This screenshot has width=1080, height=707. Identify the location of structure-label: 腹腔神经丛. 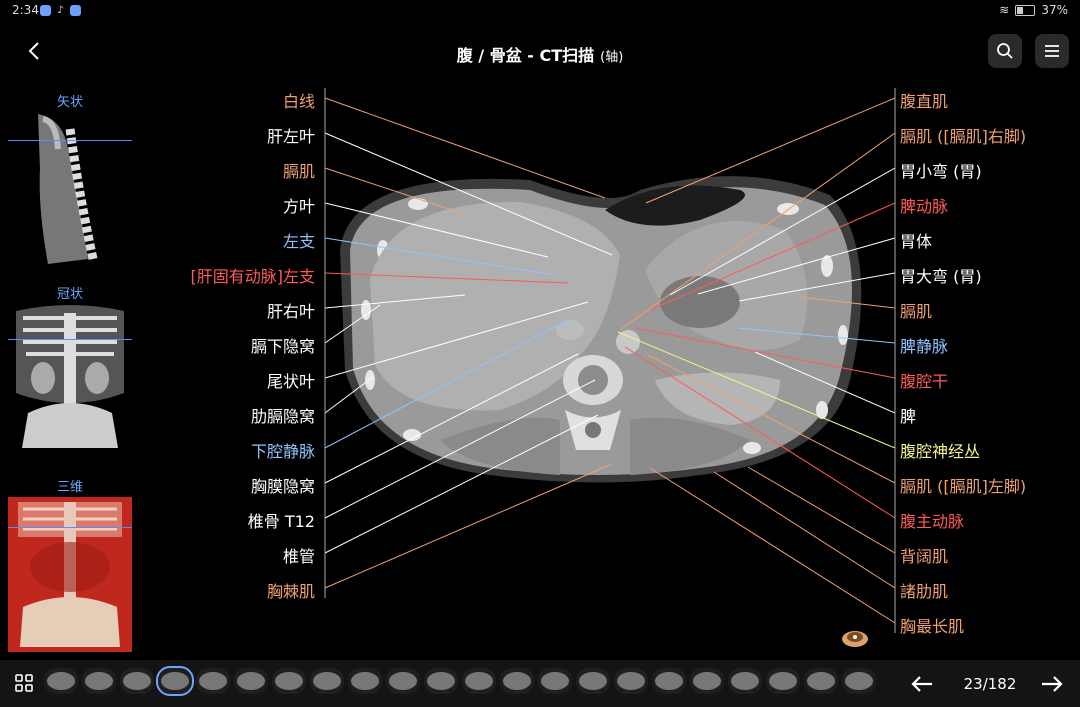
(940, 450).